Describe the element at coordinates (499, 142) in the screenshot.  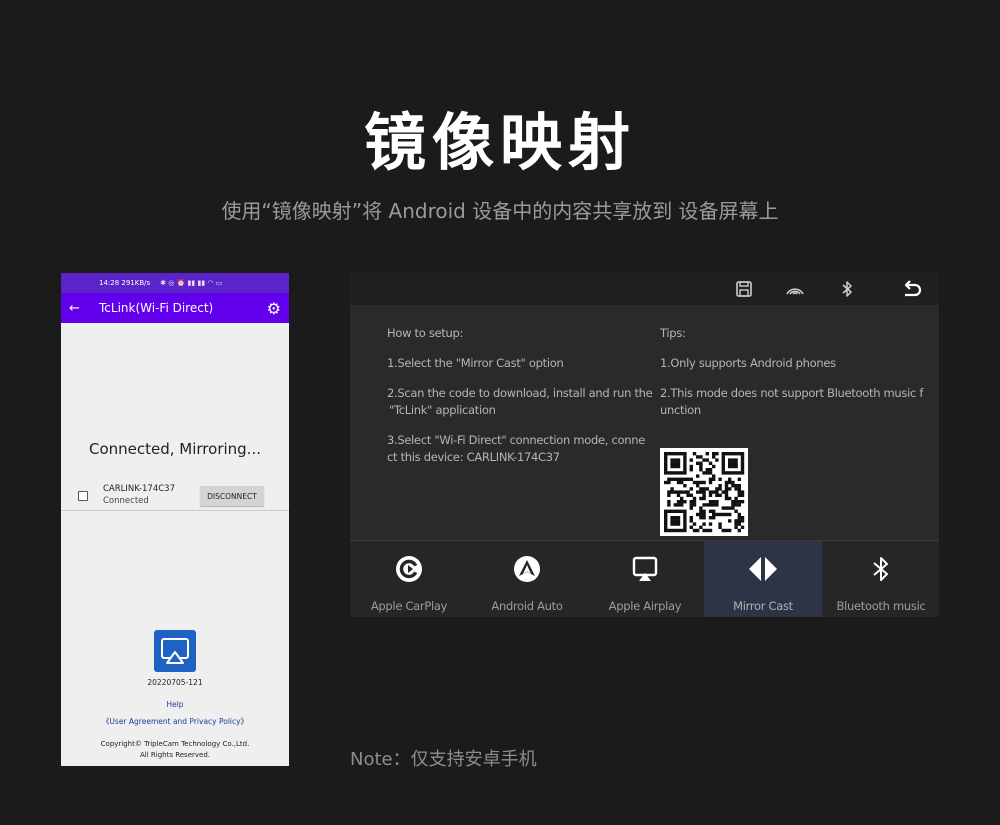
I see `page-title: 镜像映射` at that location.